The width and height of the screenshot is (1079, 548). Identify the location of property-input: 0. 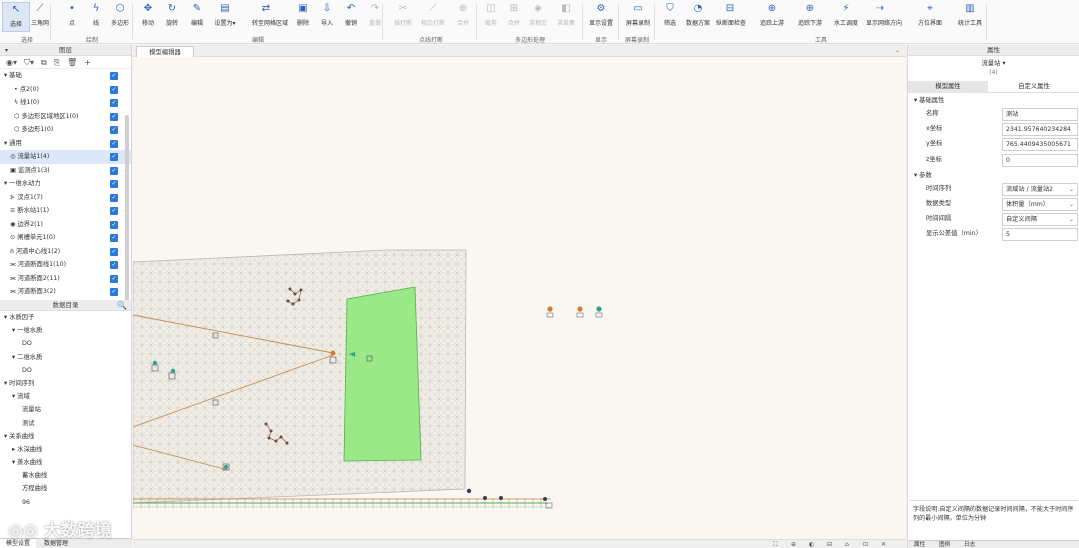
(1040, 160).